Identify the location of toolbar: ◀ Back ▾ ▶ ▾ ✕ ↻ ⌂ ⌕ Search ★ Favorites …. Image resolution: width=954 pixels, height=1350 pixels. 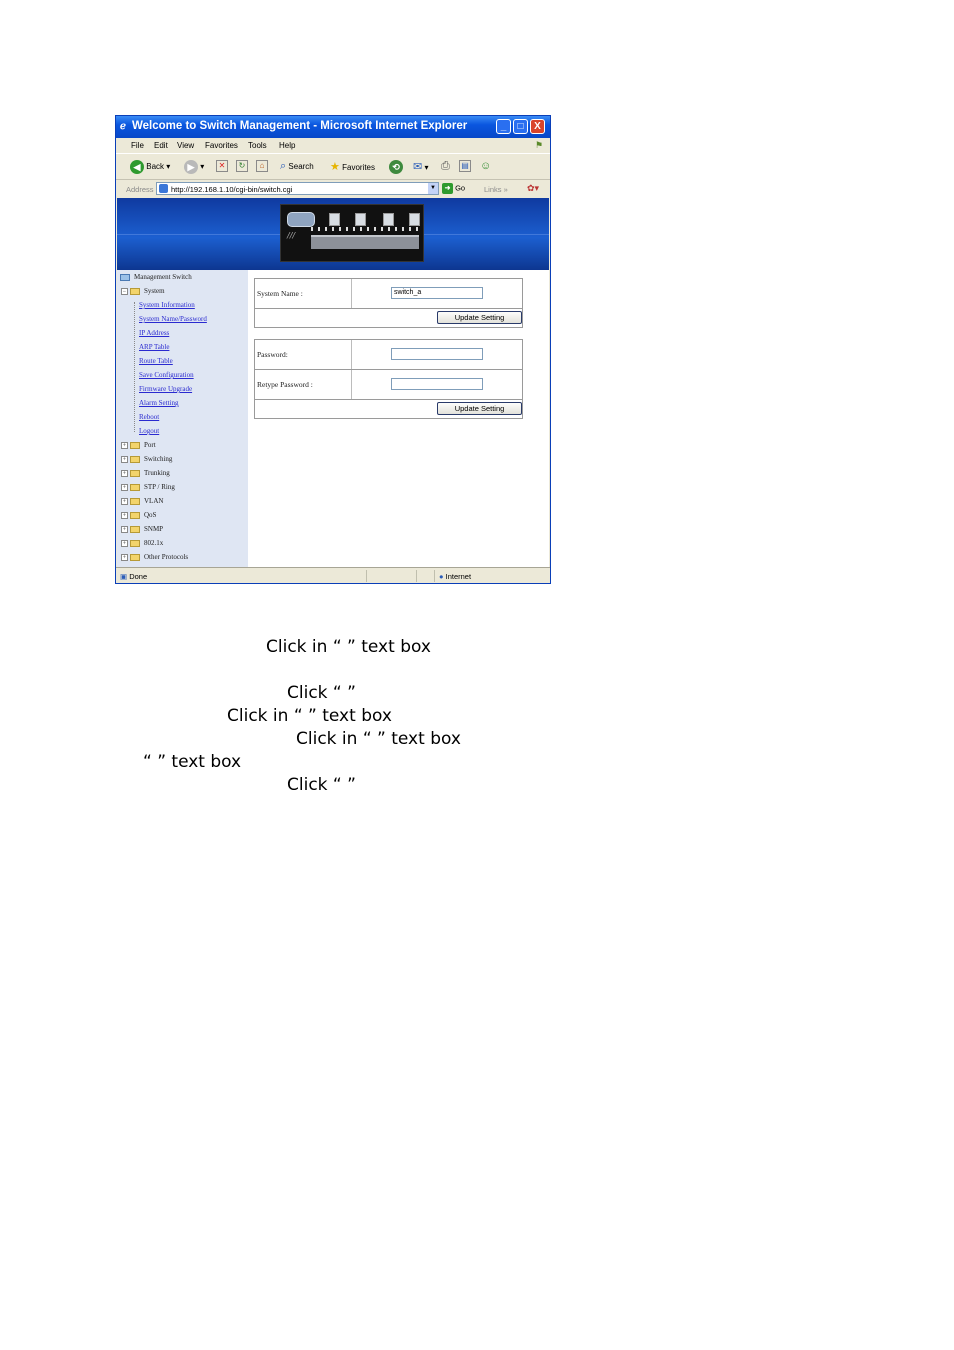
(333, 166).